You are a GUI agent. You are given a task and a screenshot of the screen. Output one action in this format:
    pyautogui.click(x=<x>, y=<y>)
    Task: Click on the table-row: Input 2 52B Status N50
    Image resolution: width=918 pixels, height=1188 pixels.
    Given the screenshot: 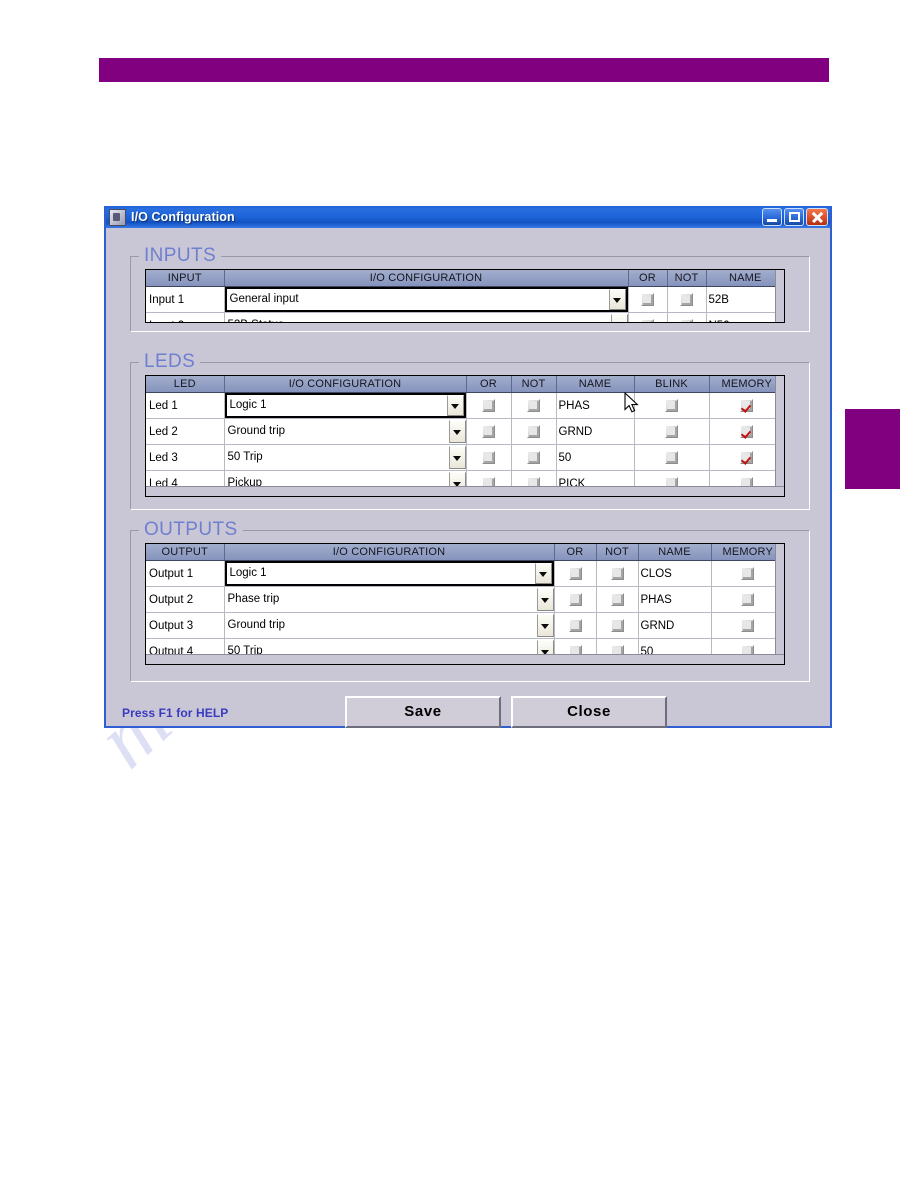 What is the action you would take?
    pyautogui.click(x=465, y=317)
    